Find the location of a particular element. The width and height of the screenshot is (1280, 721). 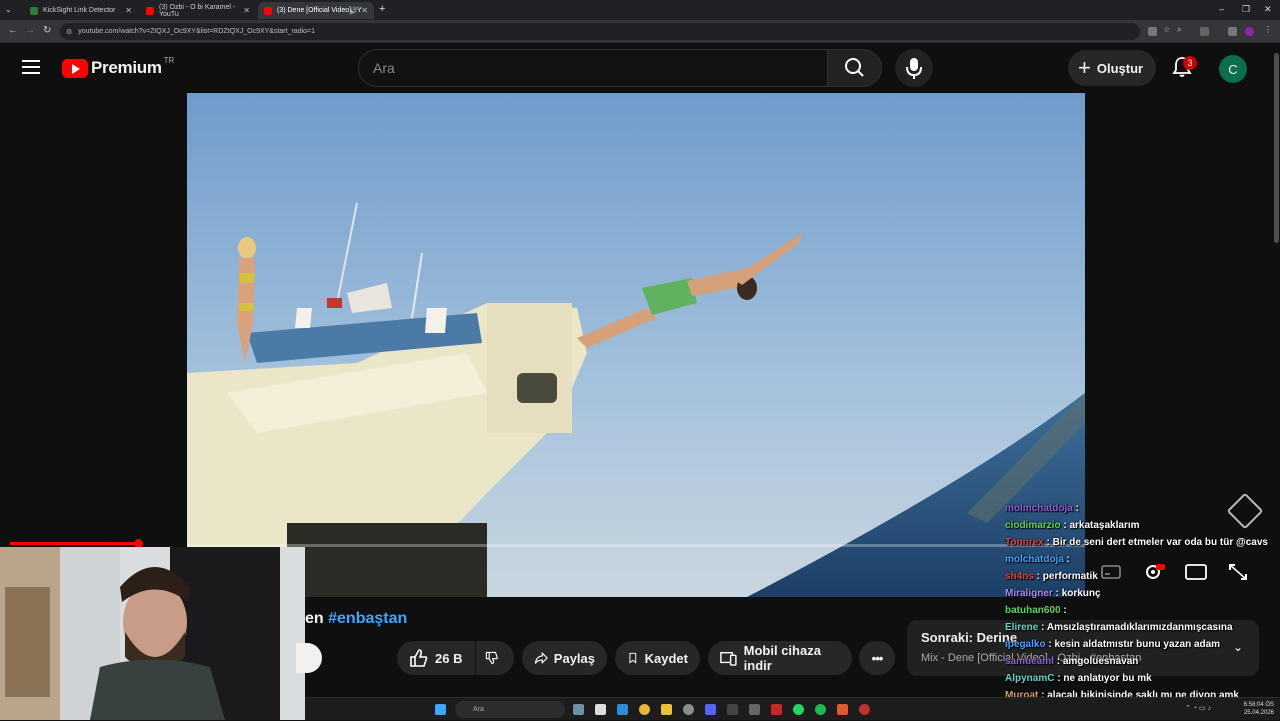

youtube-header: Premium TR + Oluştur C is located at coordinates (640, 68).